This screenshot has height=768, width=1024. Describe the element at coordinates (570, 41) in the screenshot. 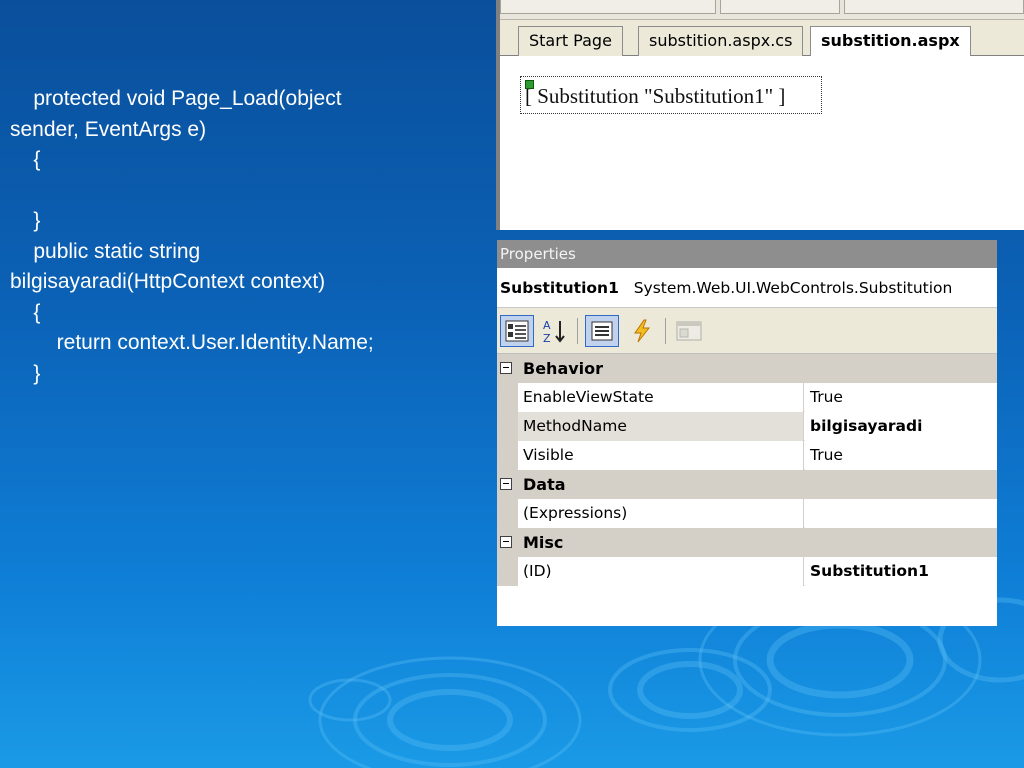

I see `tab-start-page: Start Page` at that location.